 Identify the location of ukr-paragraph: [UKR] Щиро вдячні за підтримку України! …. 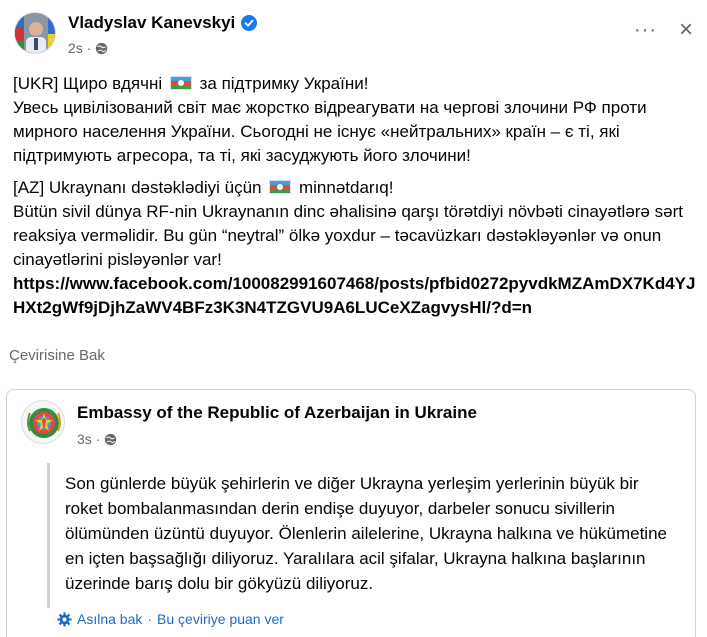
(358, 120).